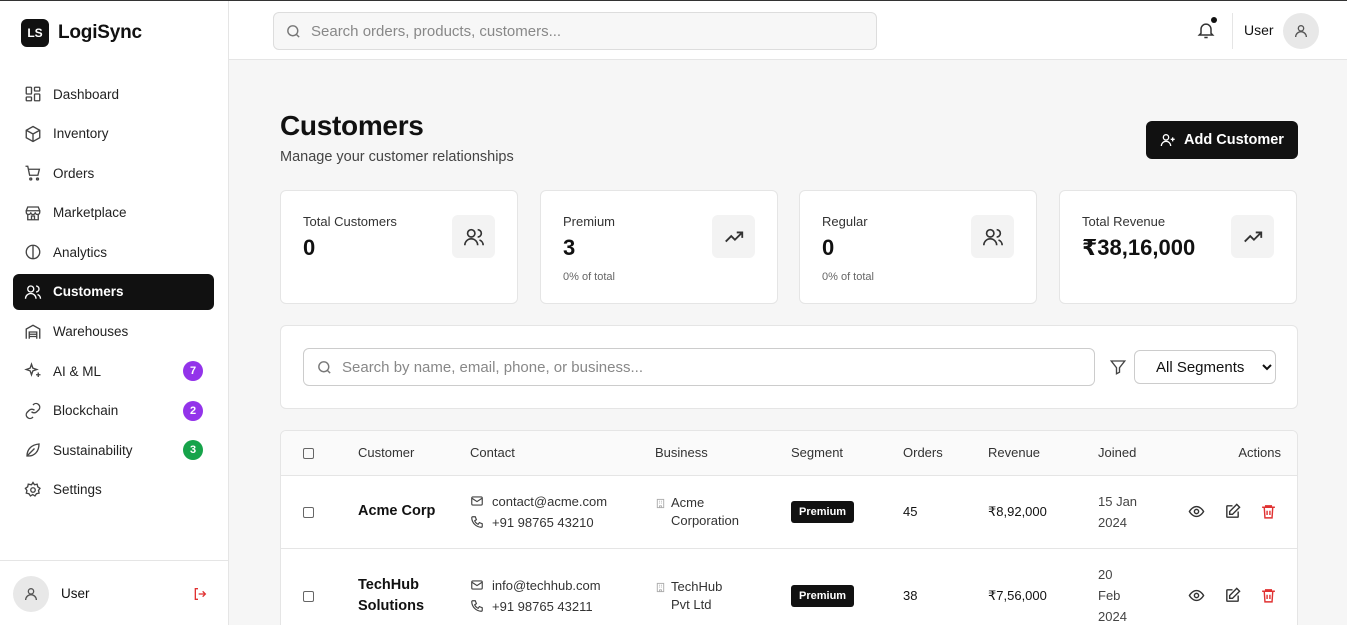  What do you see at coordinates (550, 501) in the screenshot?
I see `email-text: contact@acme.com` at bounding box center [550, 501].